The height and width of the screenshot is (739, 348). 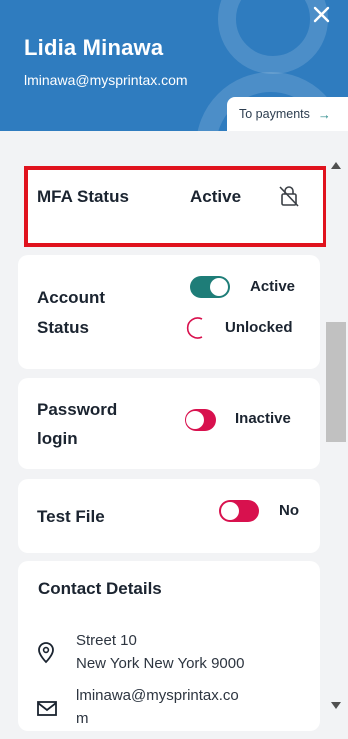 I want to click on close-icon, so click(x=321, y=14).